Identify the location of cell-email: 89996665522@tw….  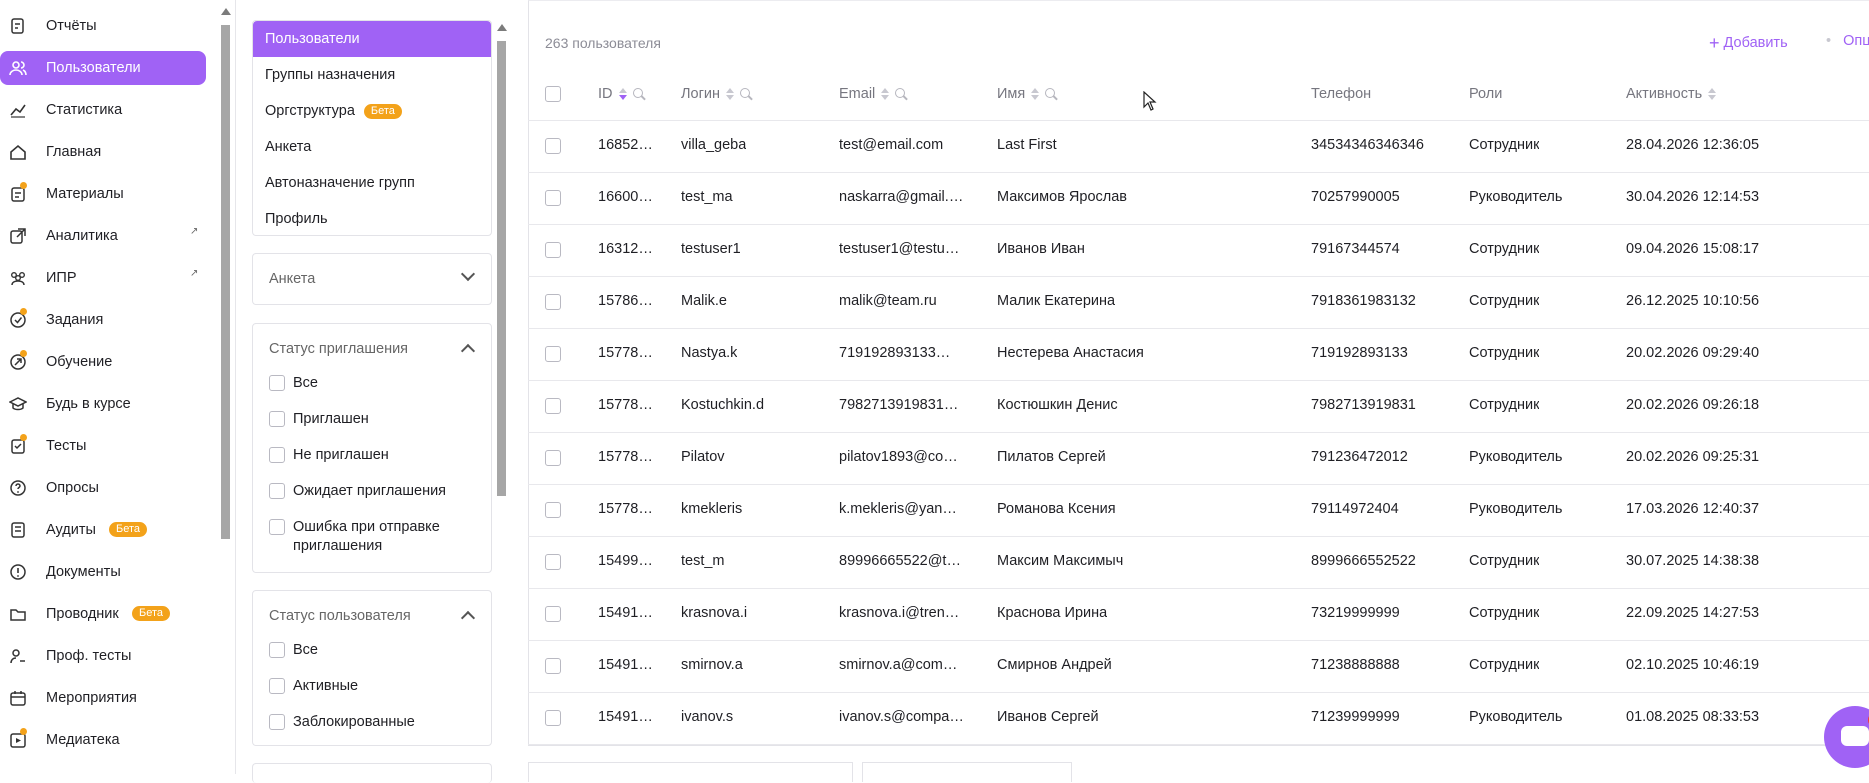
(901, 561).